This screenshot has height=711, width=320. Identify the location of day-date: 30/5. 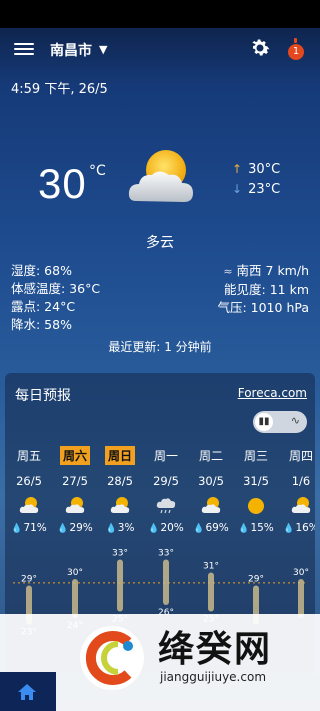
(211, 481).